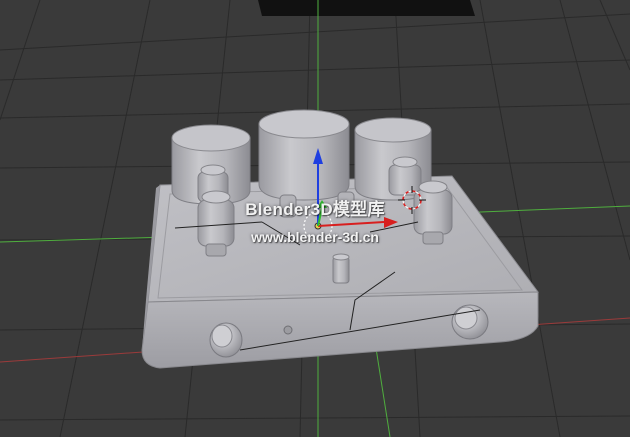 The image size is (630, 437). I want to click on viewport-header-shape, so click(366, 8).